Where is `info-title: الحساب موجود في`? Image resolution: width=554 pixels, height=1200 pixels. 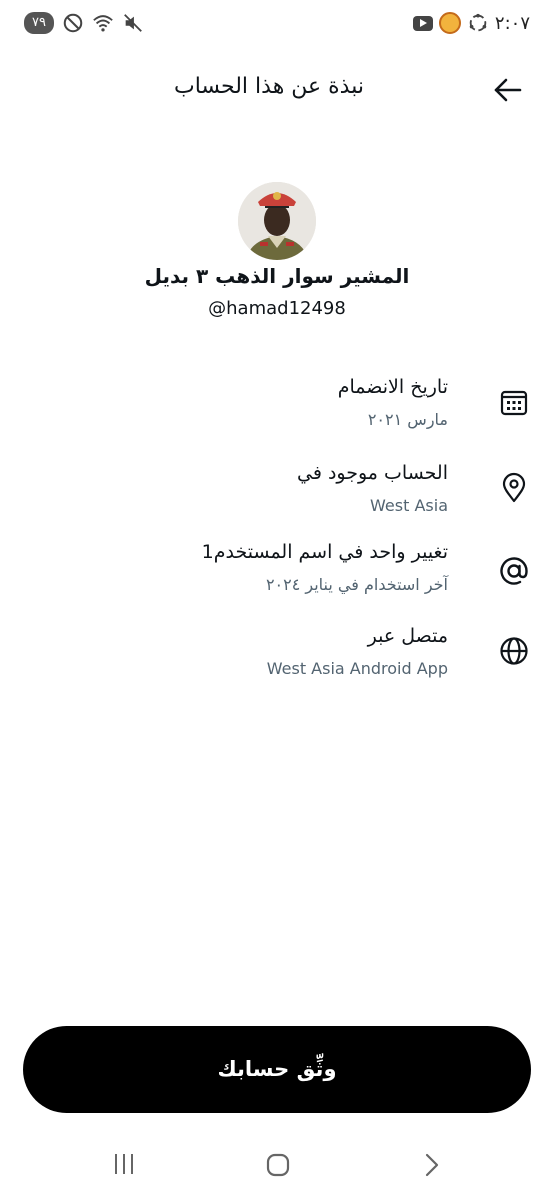
info-title: الحساب موجود في is located at coordinates (372, 473).